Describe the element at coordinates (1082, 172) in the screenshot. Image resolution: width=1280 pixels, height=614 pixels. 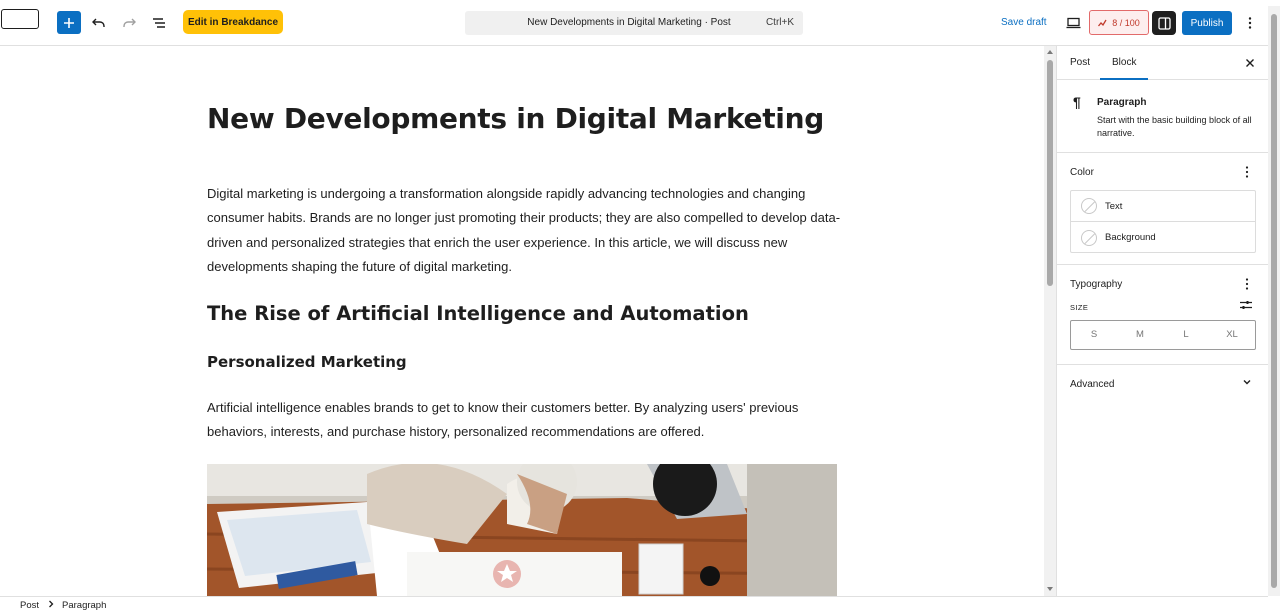
I see `color-panel-title: Color` at that location.